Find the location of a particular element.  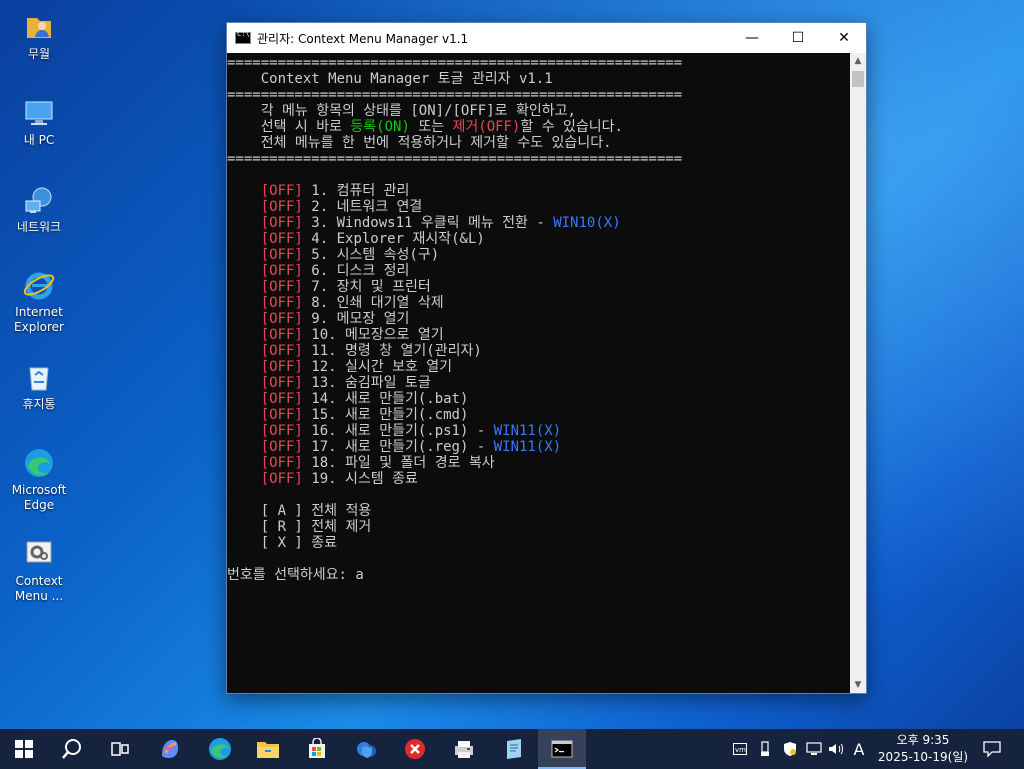

action-remove-all: [ R ] 전체 제거 is located at coordinates (299, 527).